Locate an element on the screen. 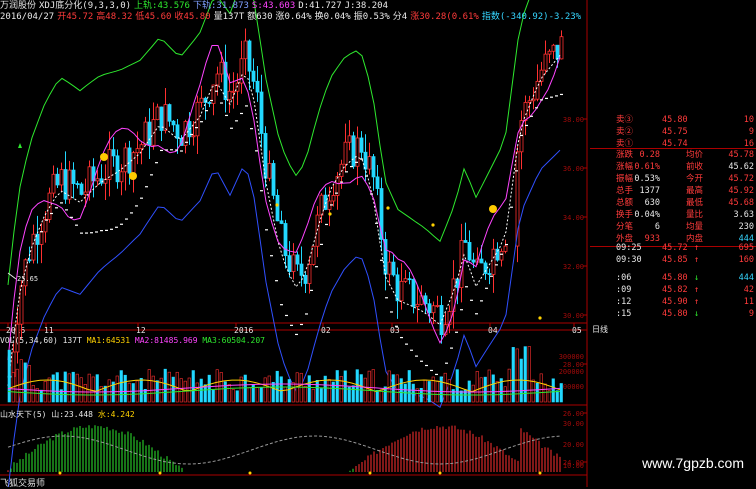  indicator-shui: 水:4.242 is located at coordinates (116, 414).